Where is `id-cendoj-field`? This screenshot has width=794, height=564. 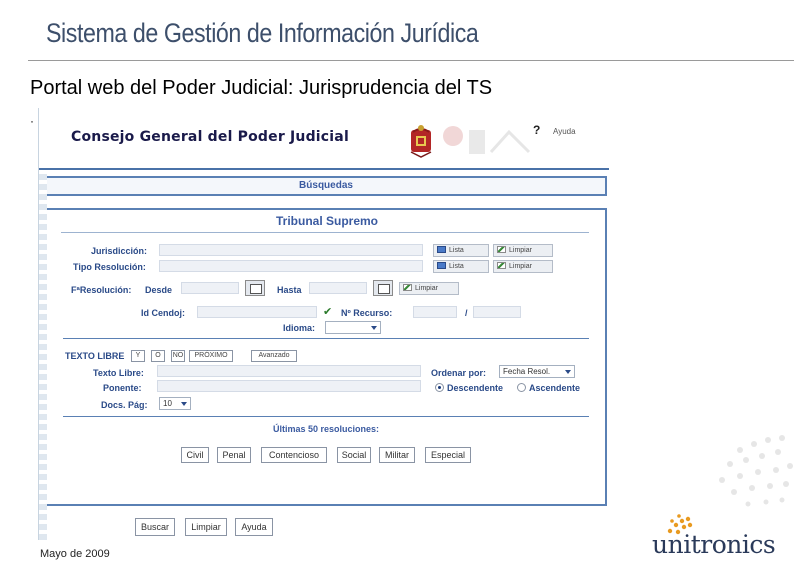 id-cendoj-field is located at coordinates (257, 312).